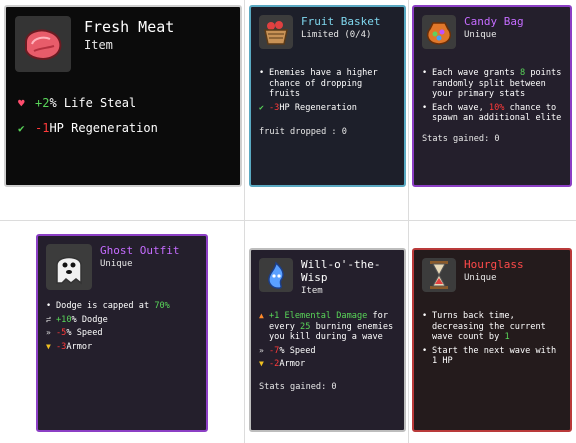 The height and width of the screenshot is (443, 576). I want to click on effect-value: +1 Elemental Damage, so click(318, 316).